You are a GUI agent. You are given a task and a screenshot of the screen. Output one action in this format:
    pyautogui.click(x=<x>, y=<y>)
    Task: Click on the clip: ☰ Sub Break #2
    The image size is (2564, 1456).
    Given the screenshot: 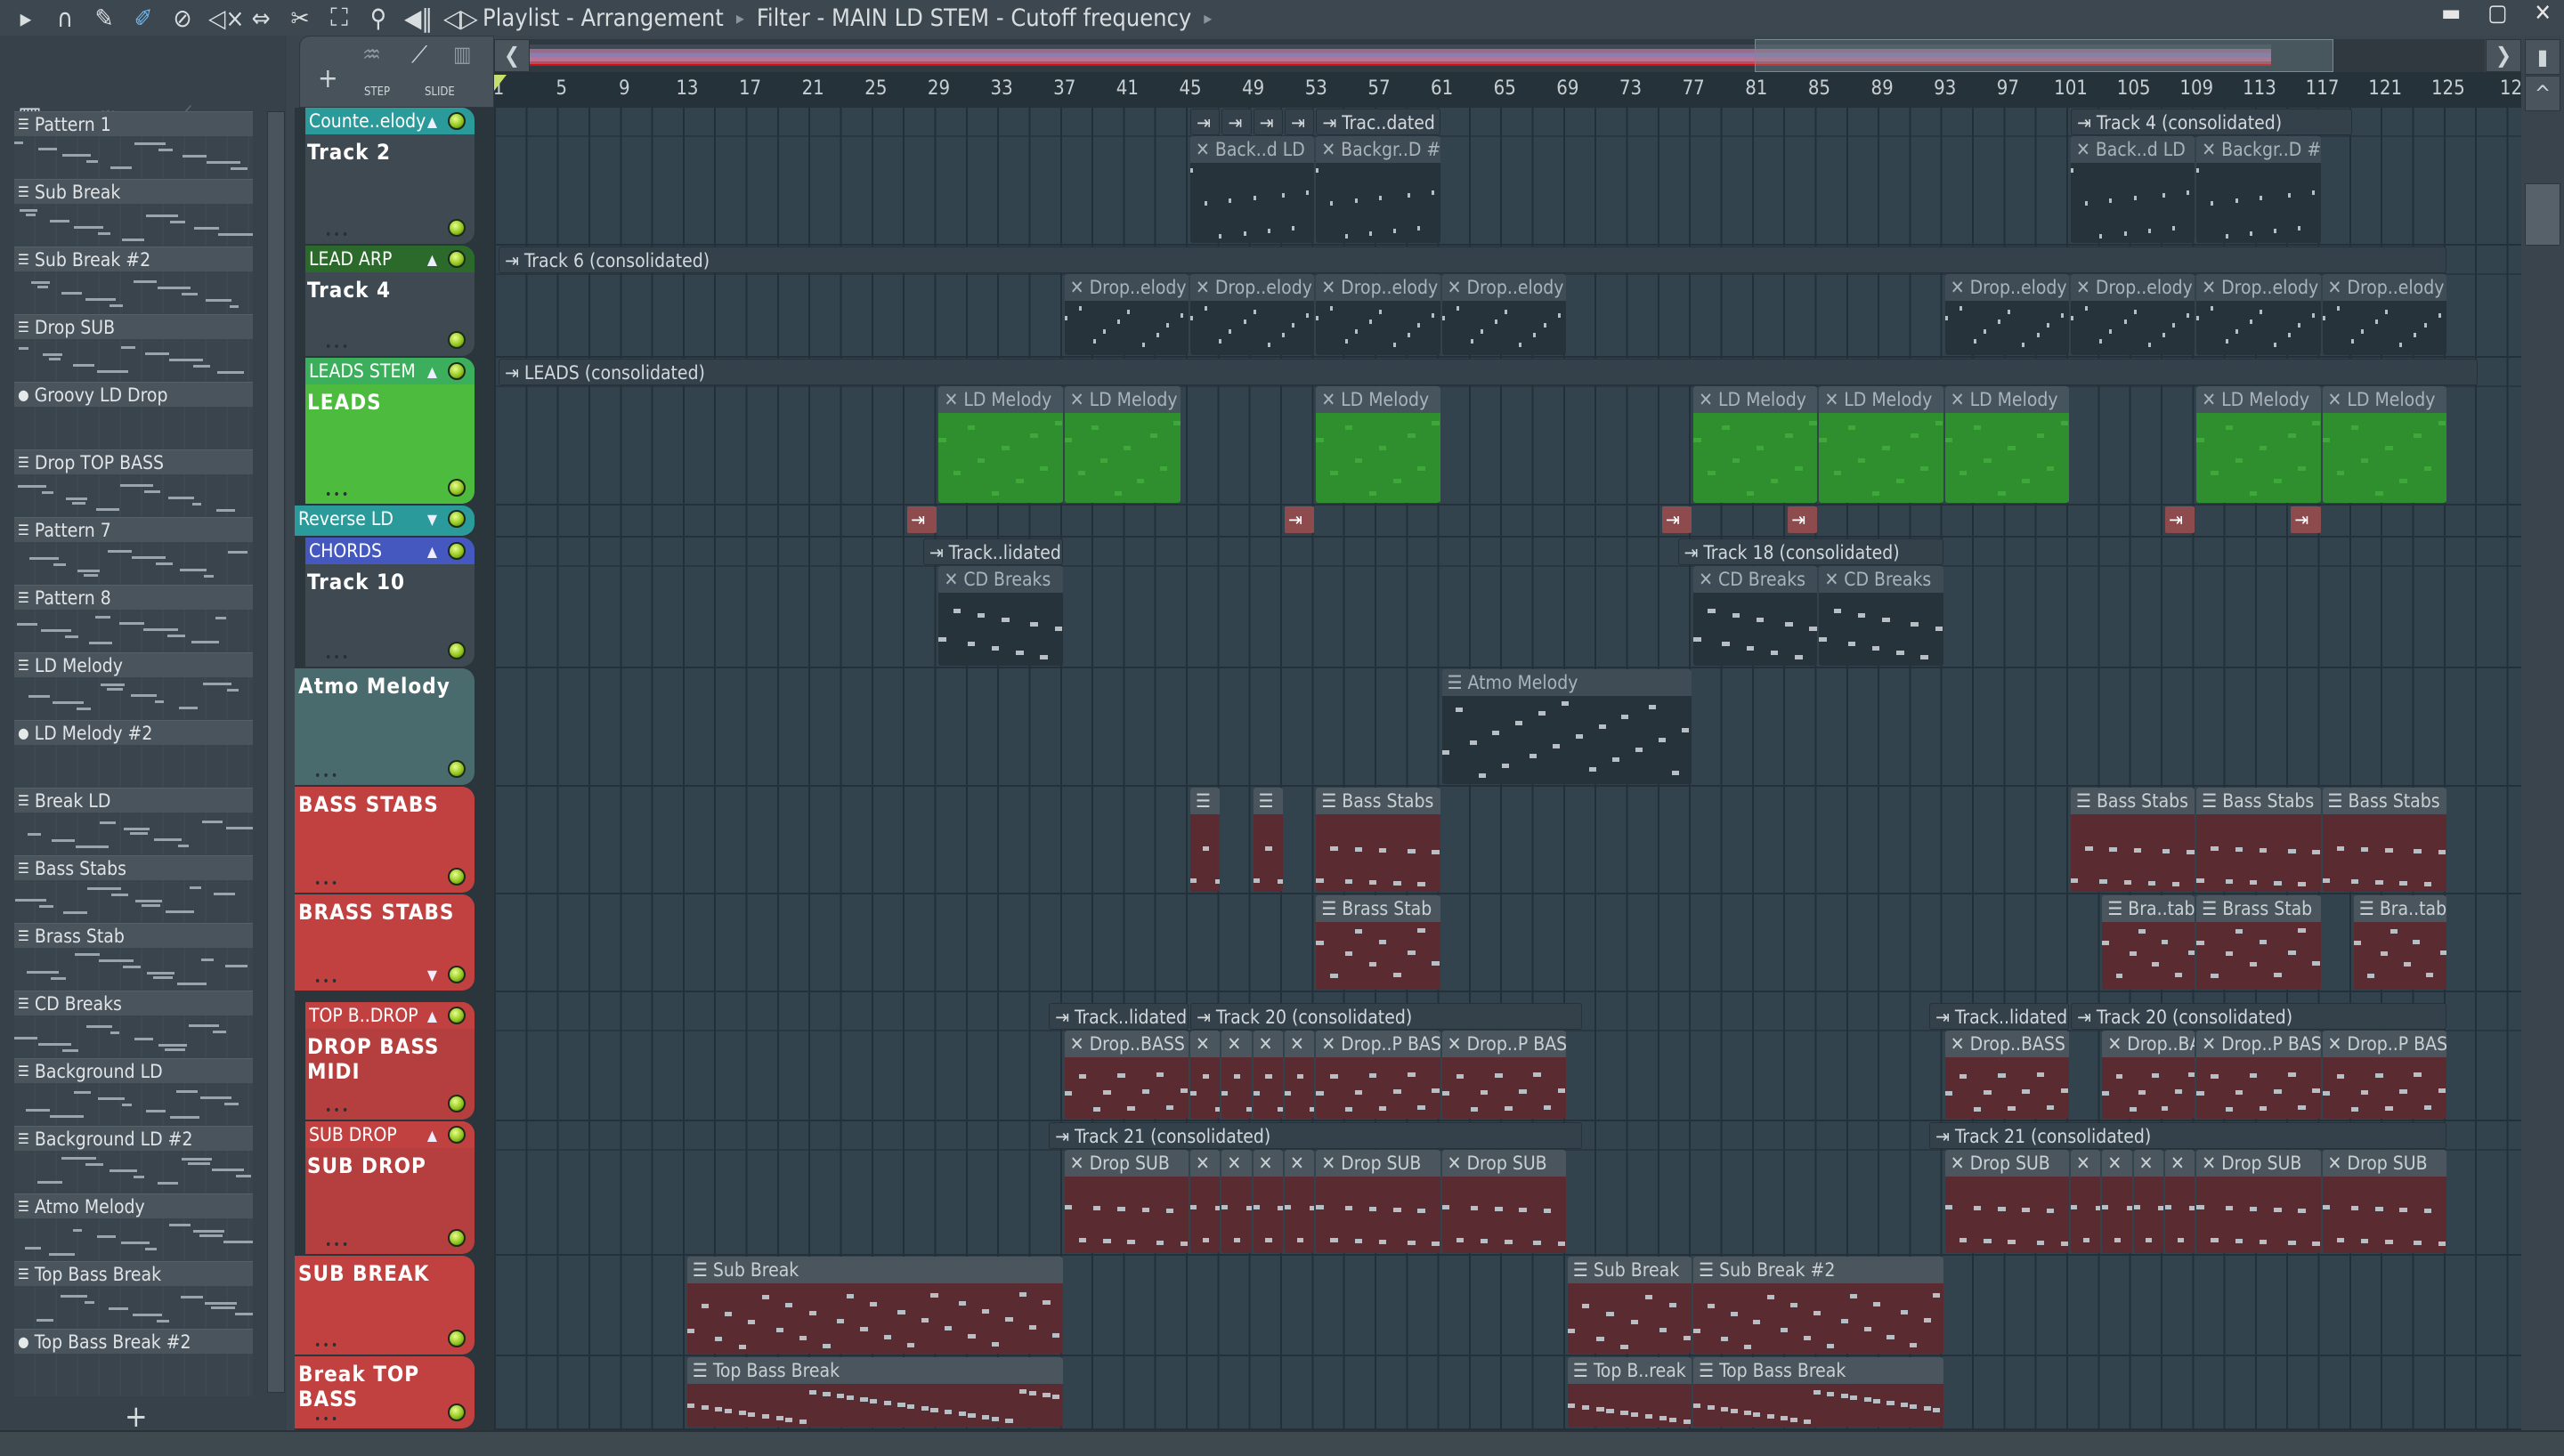 What is the action you would take?
    pyautogui.click(x=1818, y=1305)
    